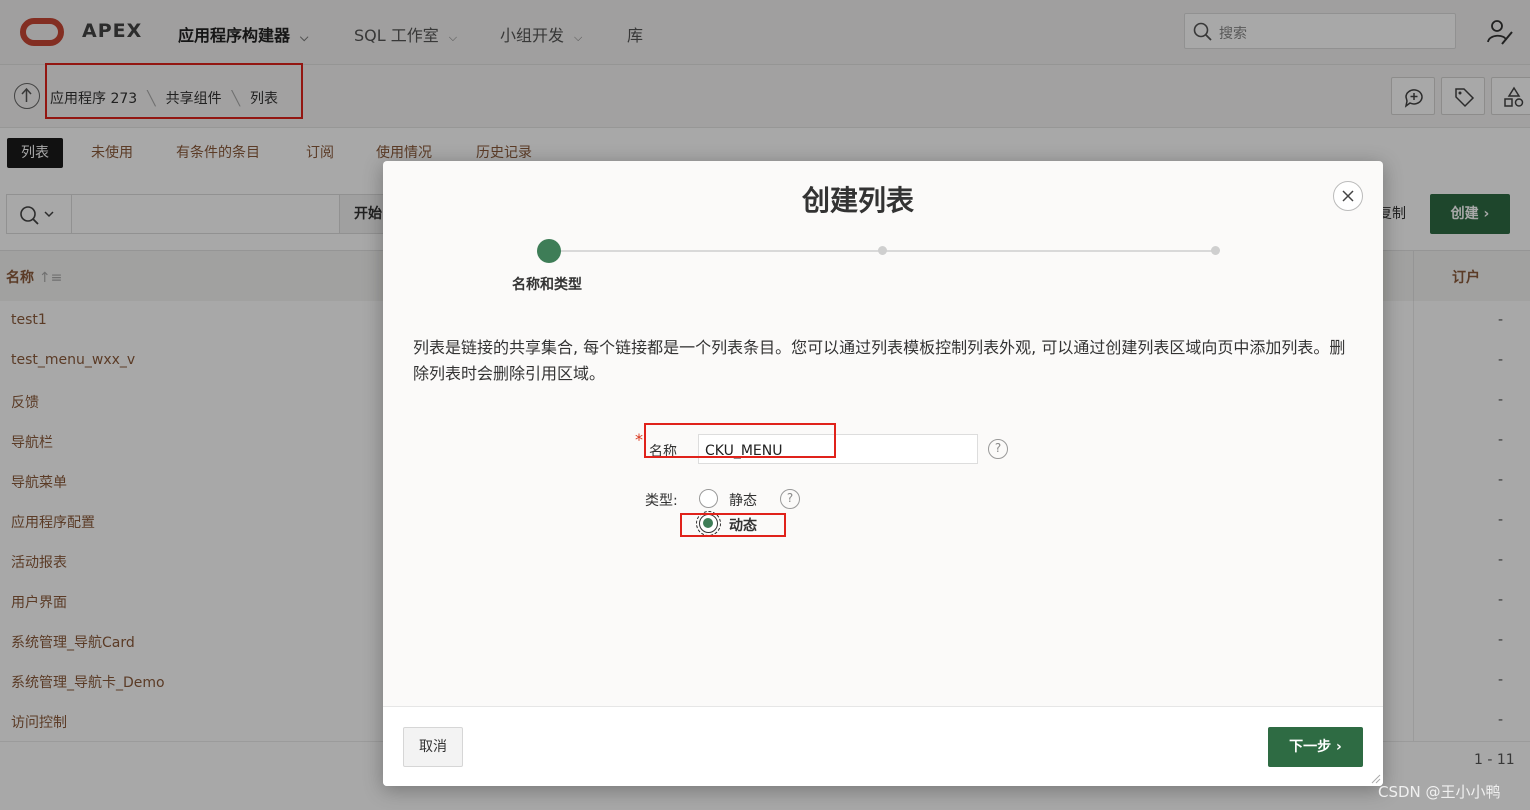 This screenshot has height=810, width=1530. What do you see at coordinates (547, 285) in the screenshot?
I see `wizard-step-label: 名称和类型` at bounding box center [547, 285].